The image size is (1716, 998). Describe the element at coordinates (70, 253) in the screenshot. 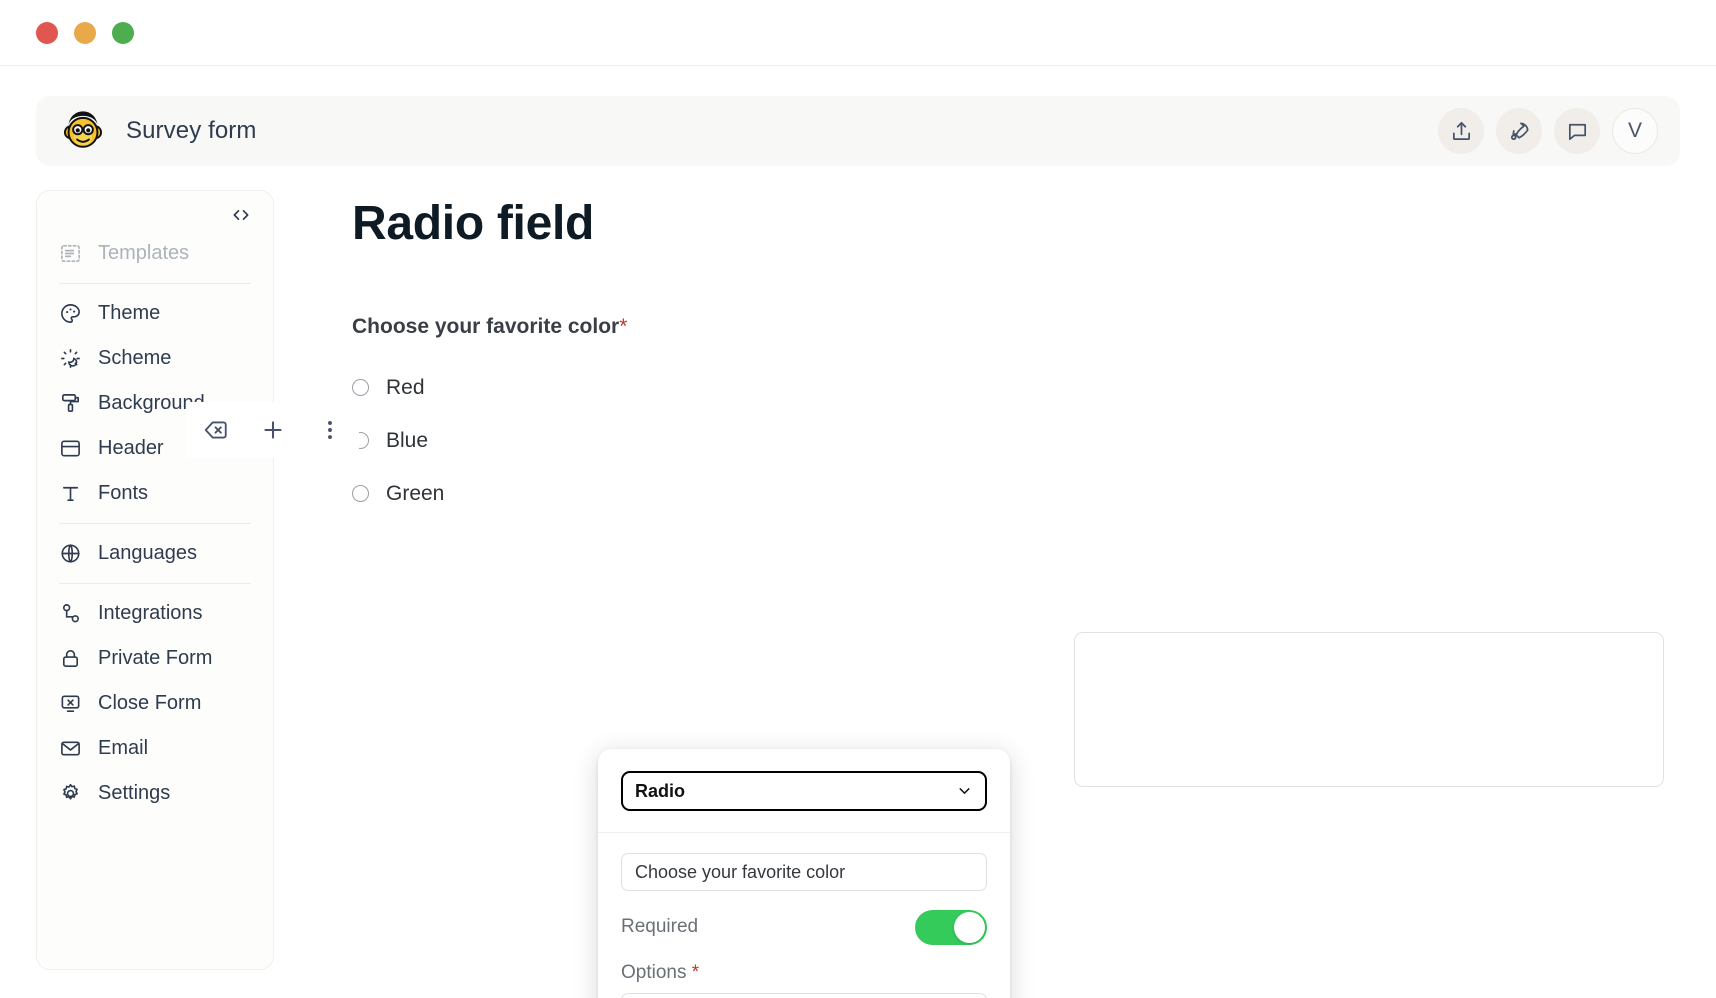

I see `templates-icon` at that location.